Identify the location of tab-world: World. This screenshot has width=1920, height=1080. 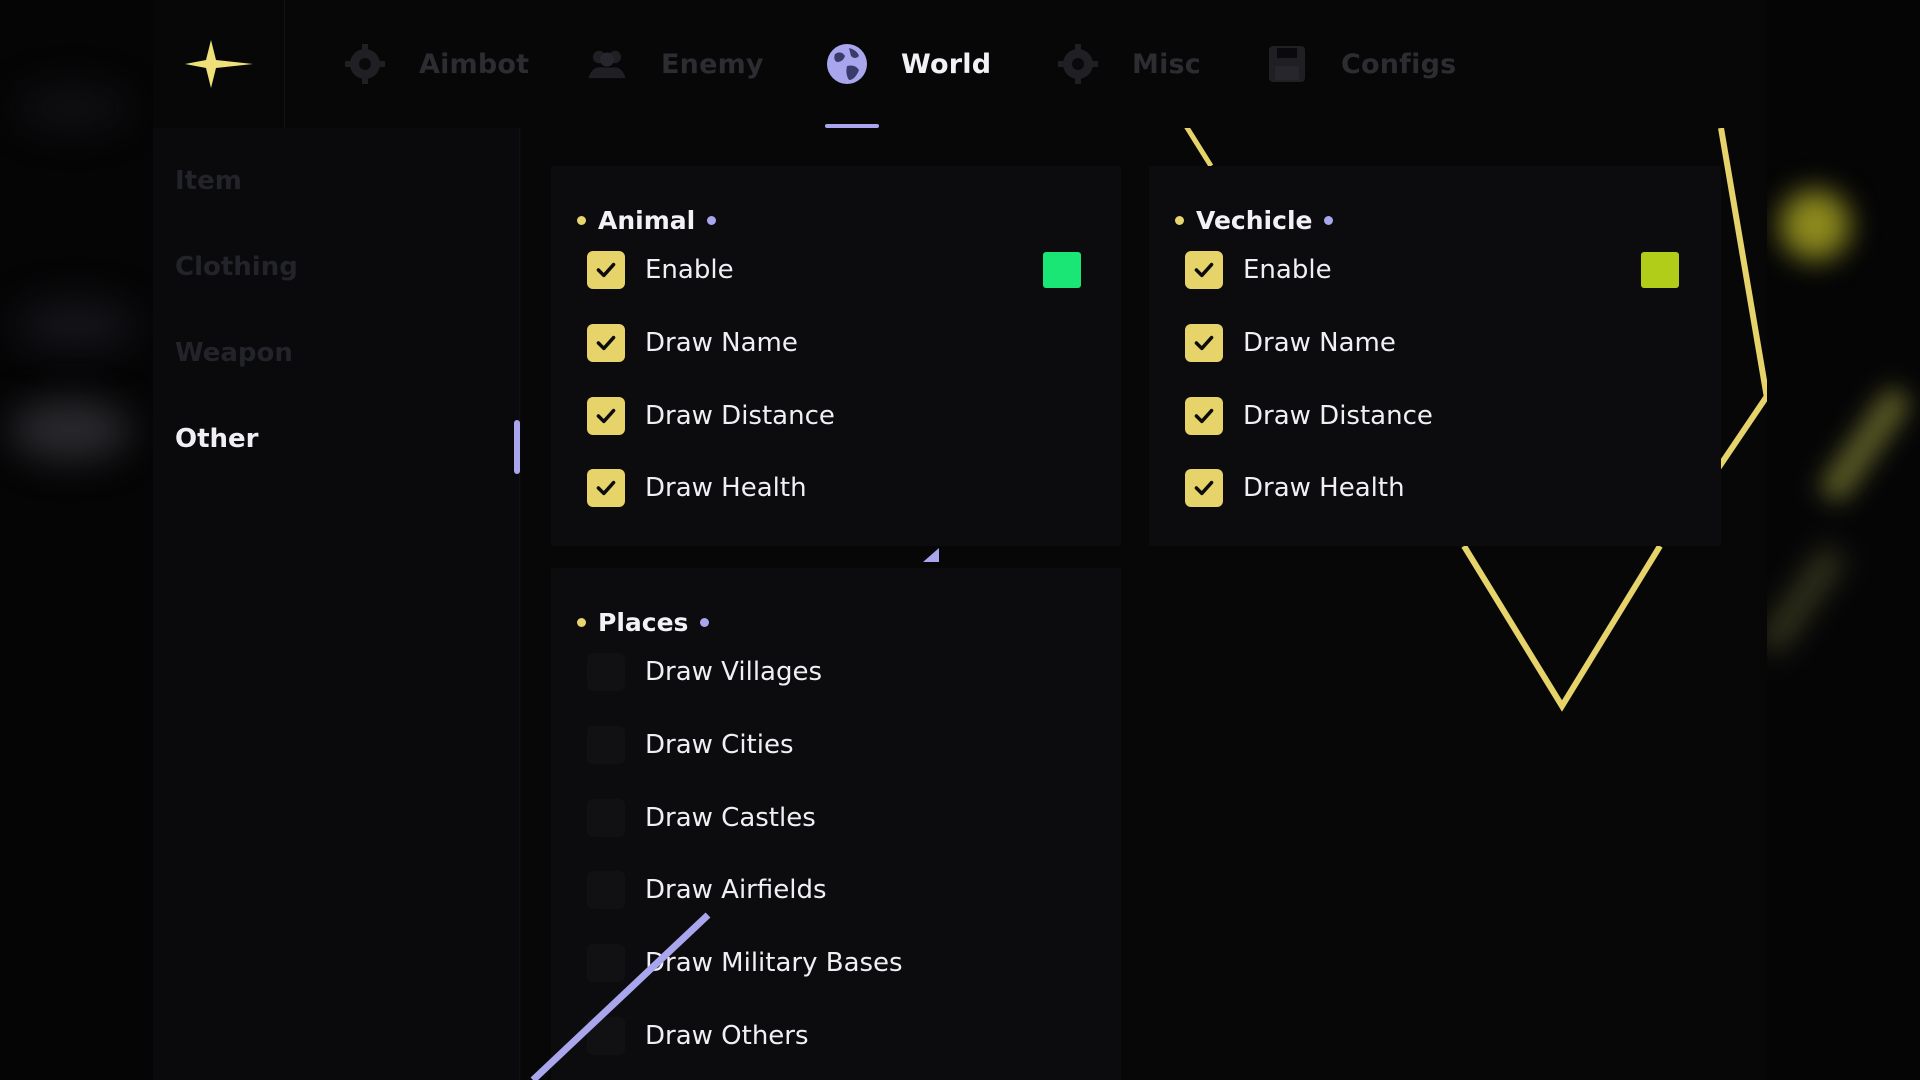
(908, 64).